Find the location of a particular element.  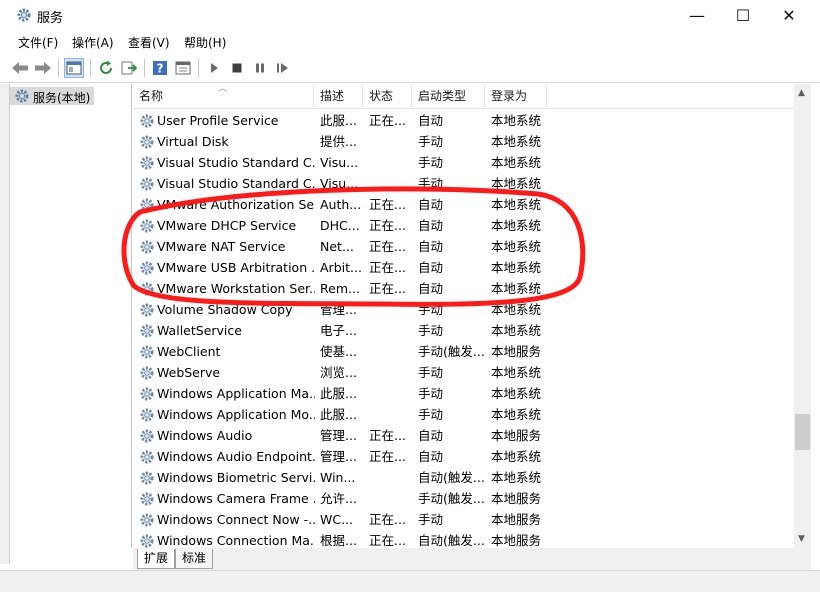

menu-action: 操作(A) is located at coordinates (93, 42).